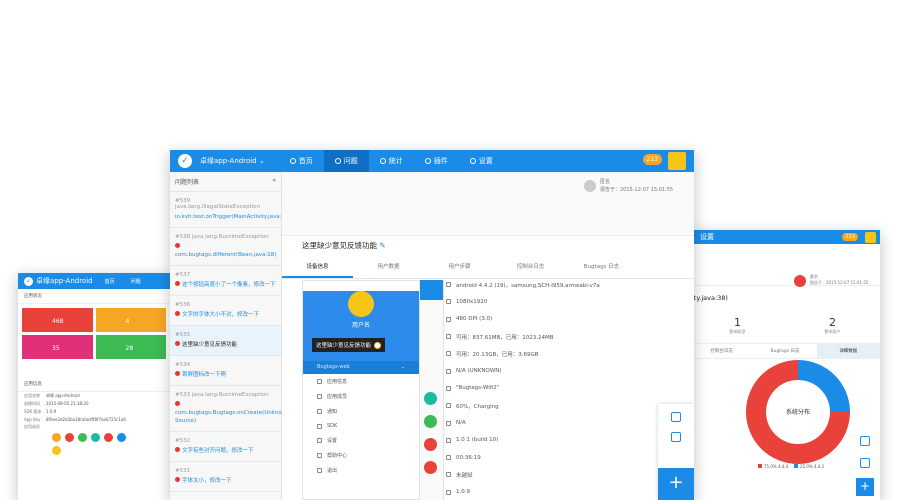 Image resolution: width=900 pixels, height=500 pixels. I want to click on status-tile: 28, so click(130, 347).